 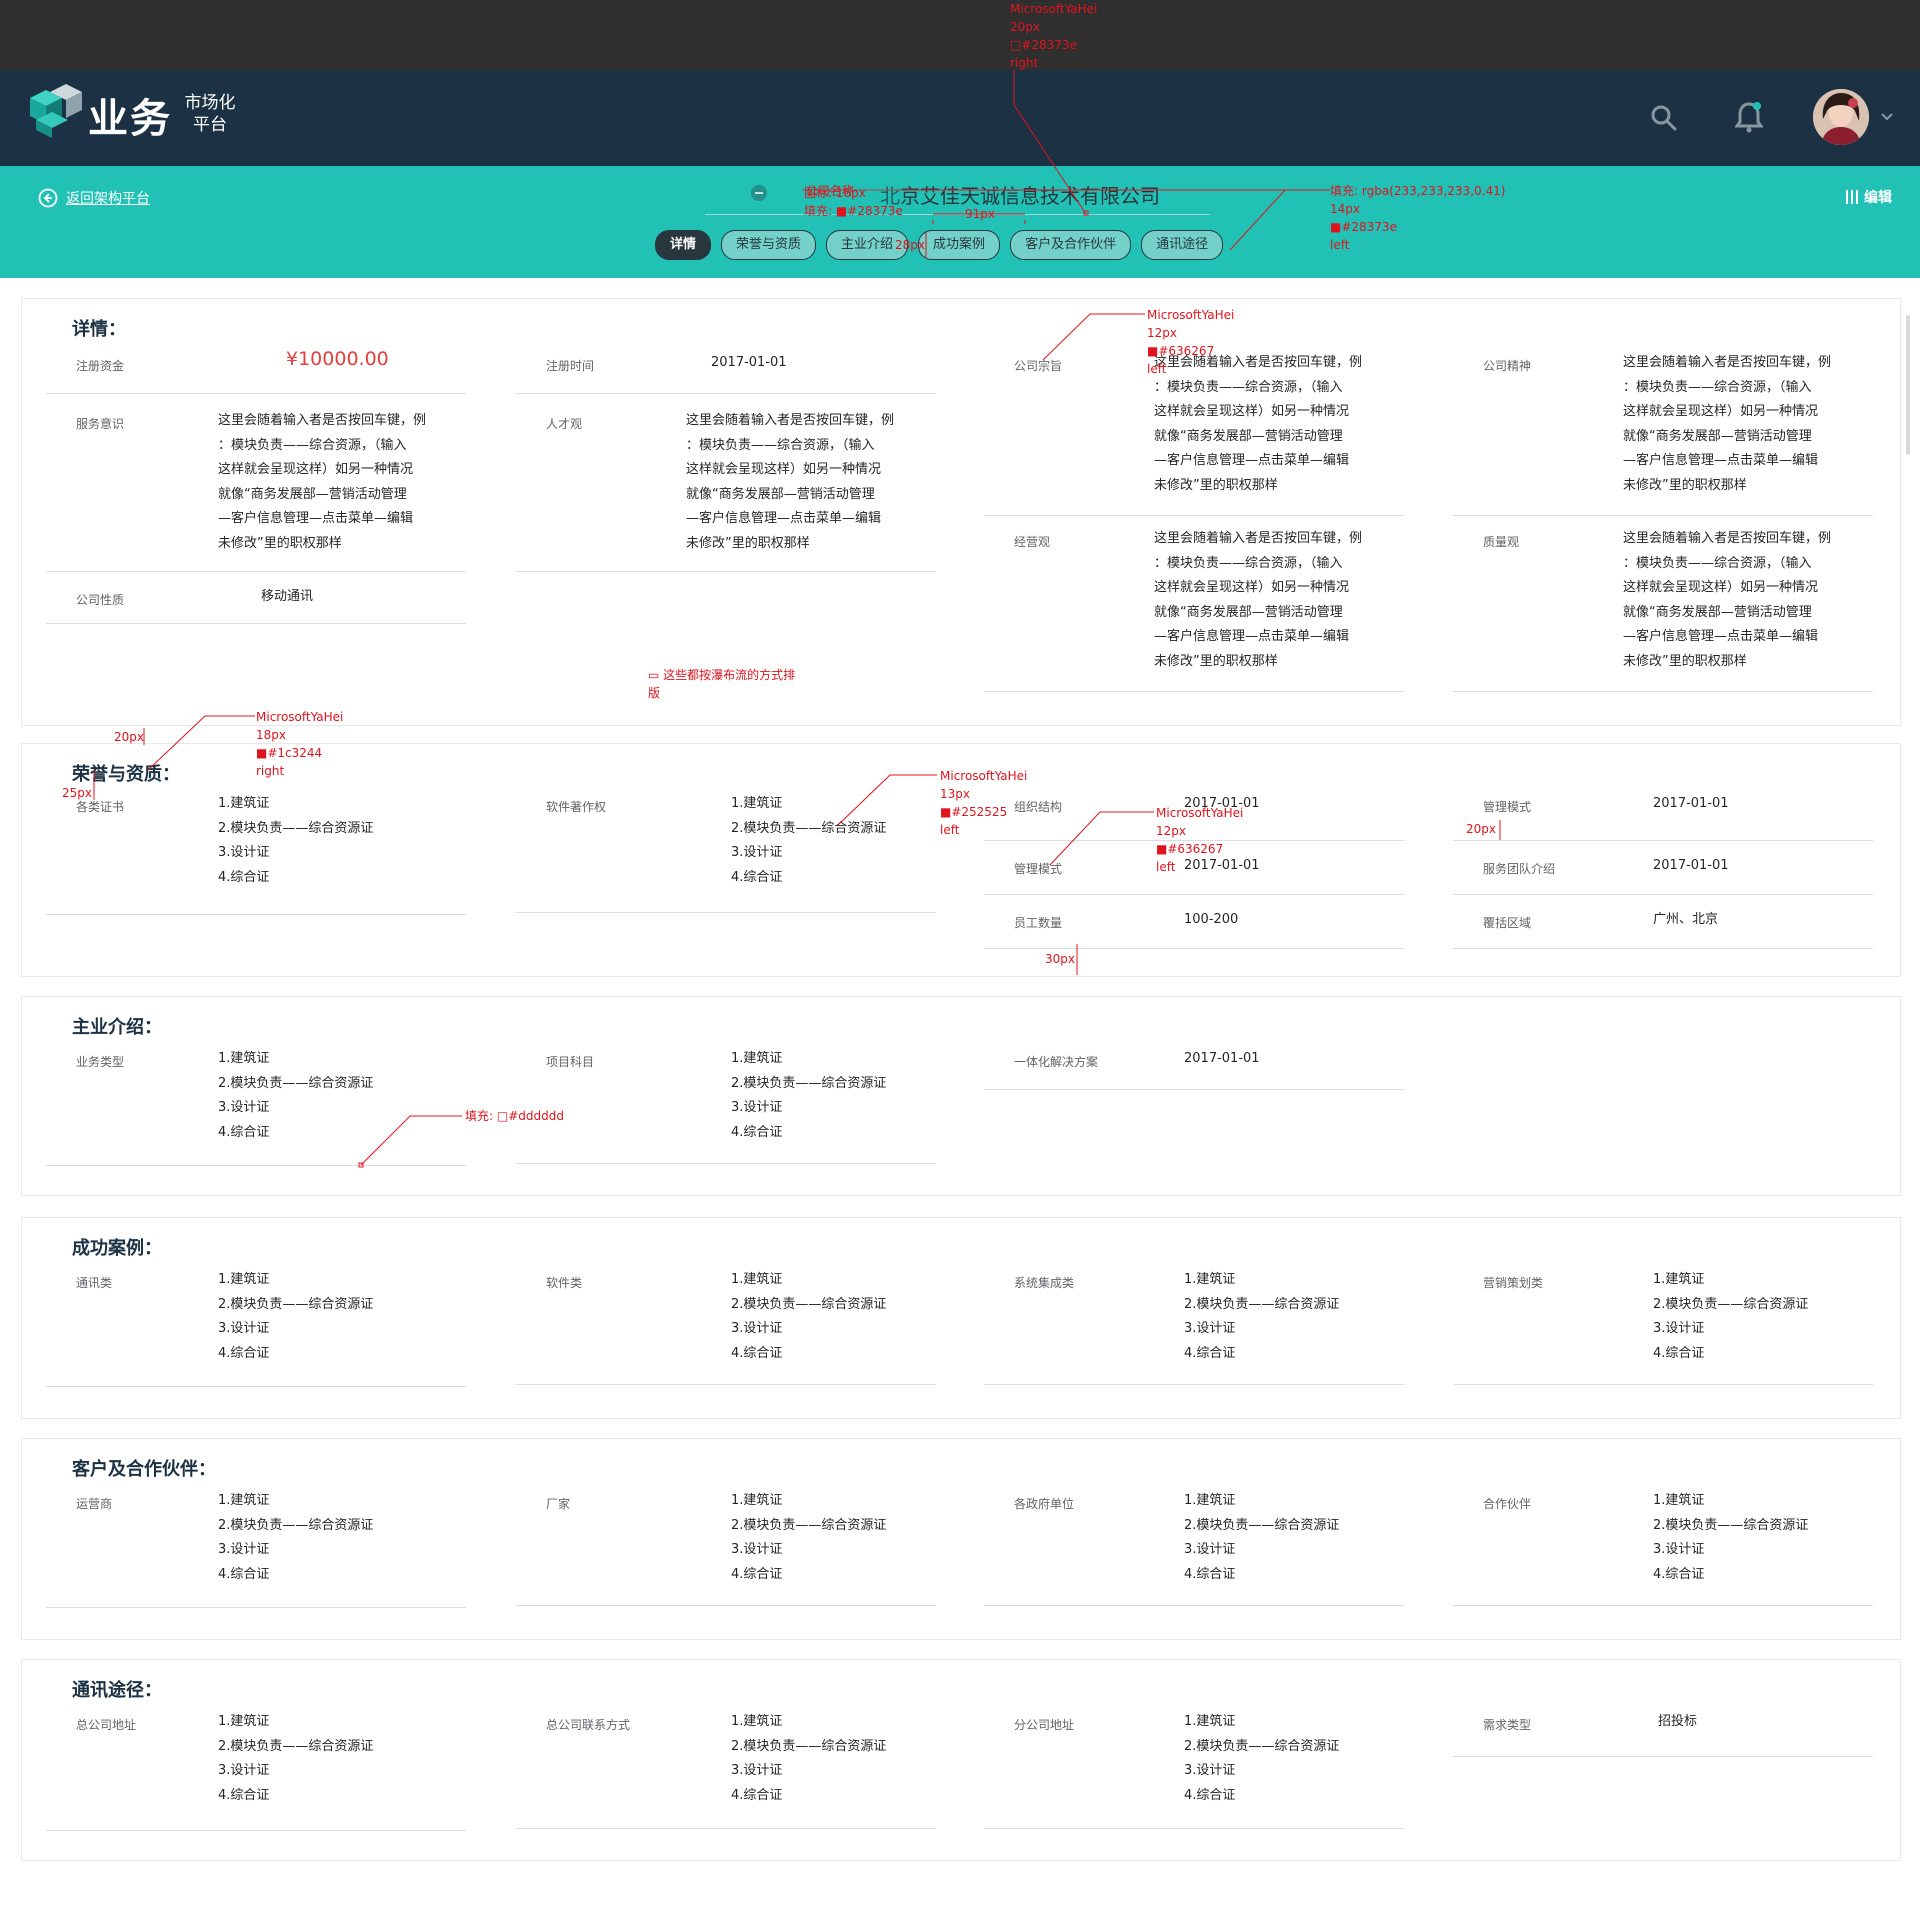 What do you see at coordinates (980, 214) in the screenshot?
I see `annotation-91px: 91px` at bounding box center [980, 214].